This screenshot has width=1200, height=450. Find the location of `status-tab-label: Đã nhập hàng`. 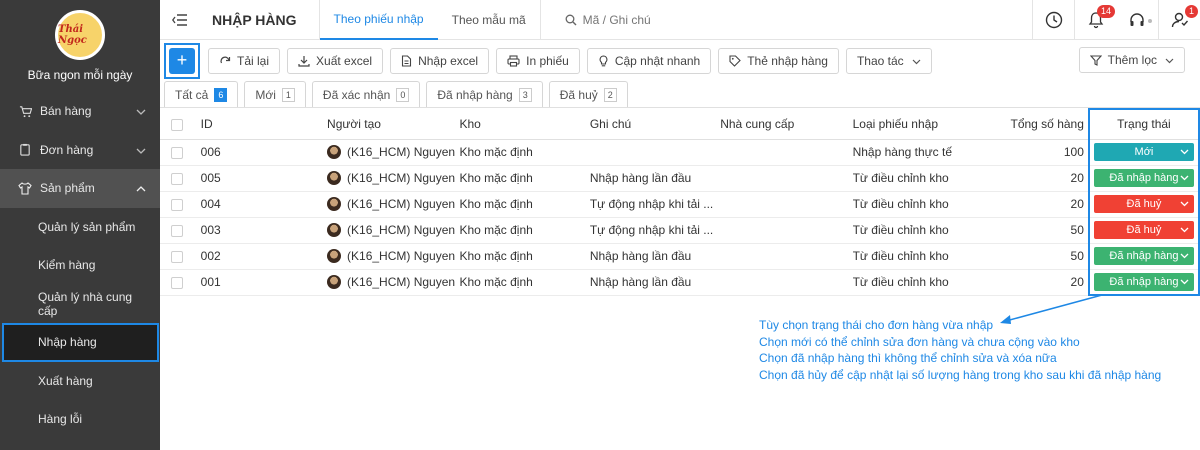

status-tab-label: Đã nhập hàng is located at coordinates (475, 94).